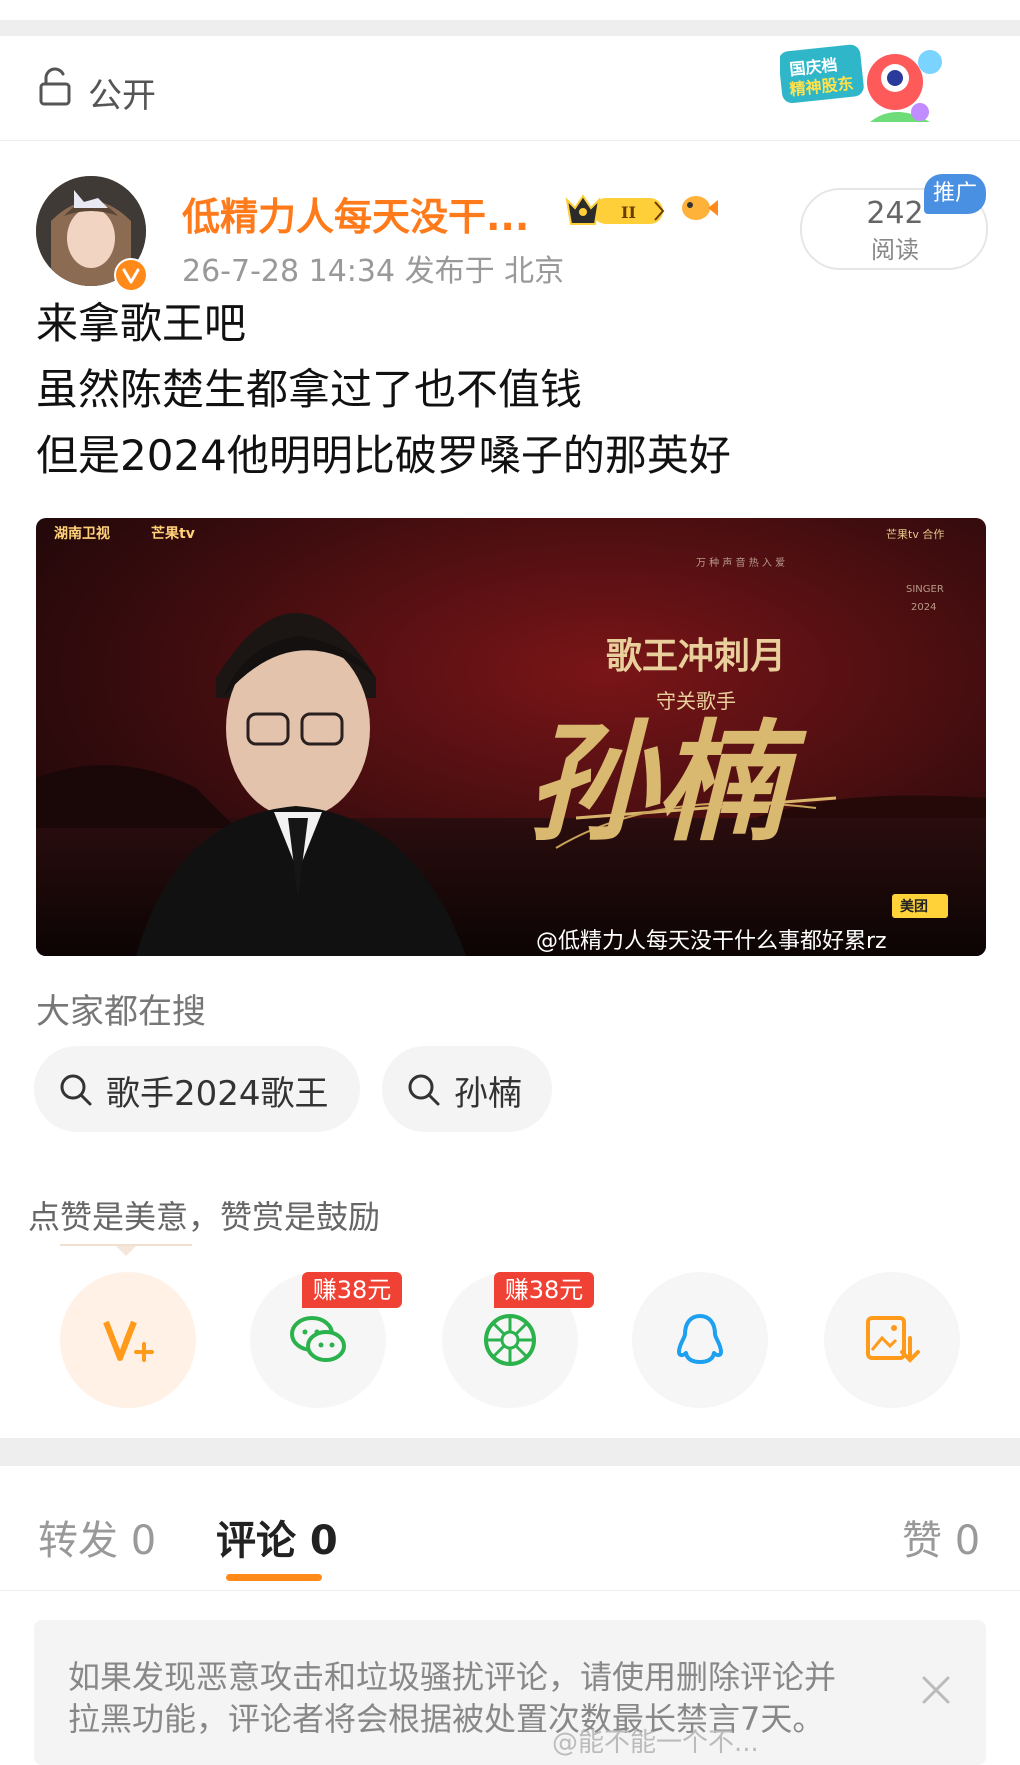  What do you see at coordinates (452, 1677) in the screenshot?
I see `notice-line-1: 如果发现恶意攻击和垃圾骚扰评论，请使用删除评论并` at bounding box center [452, 1677].